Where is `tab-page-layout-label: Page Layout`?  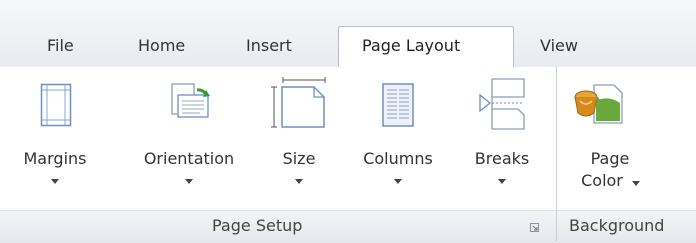
tab-page-layout-label: Page Layout is located at coordinates (411, 45).